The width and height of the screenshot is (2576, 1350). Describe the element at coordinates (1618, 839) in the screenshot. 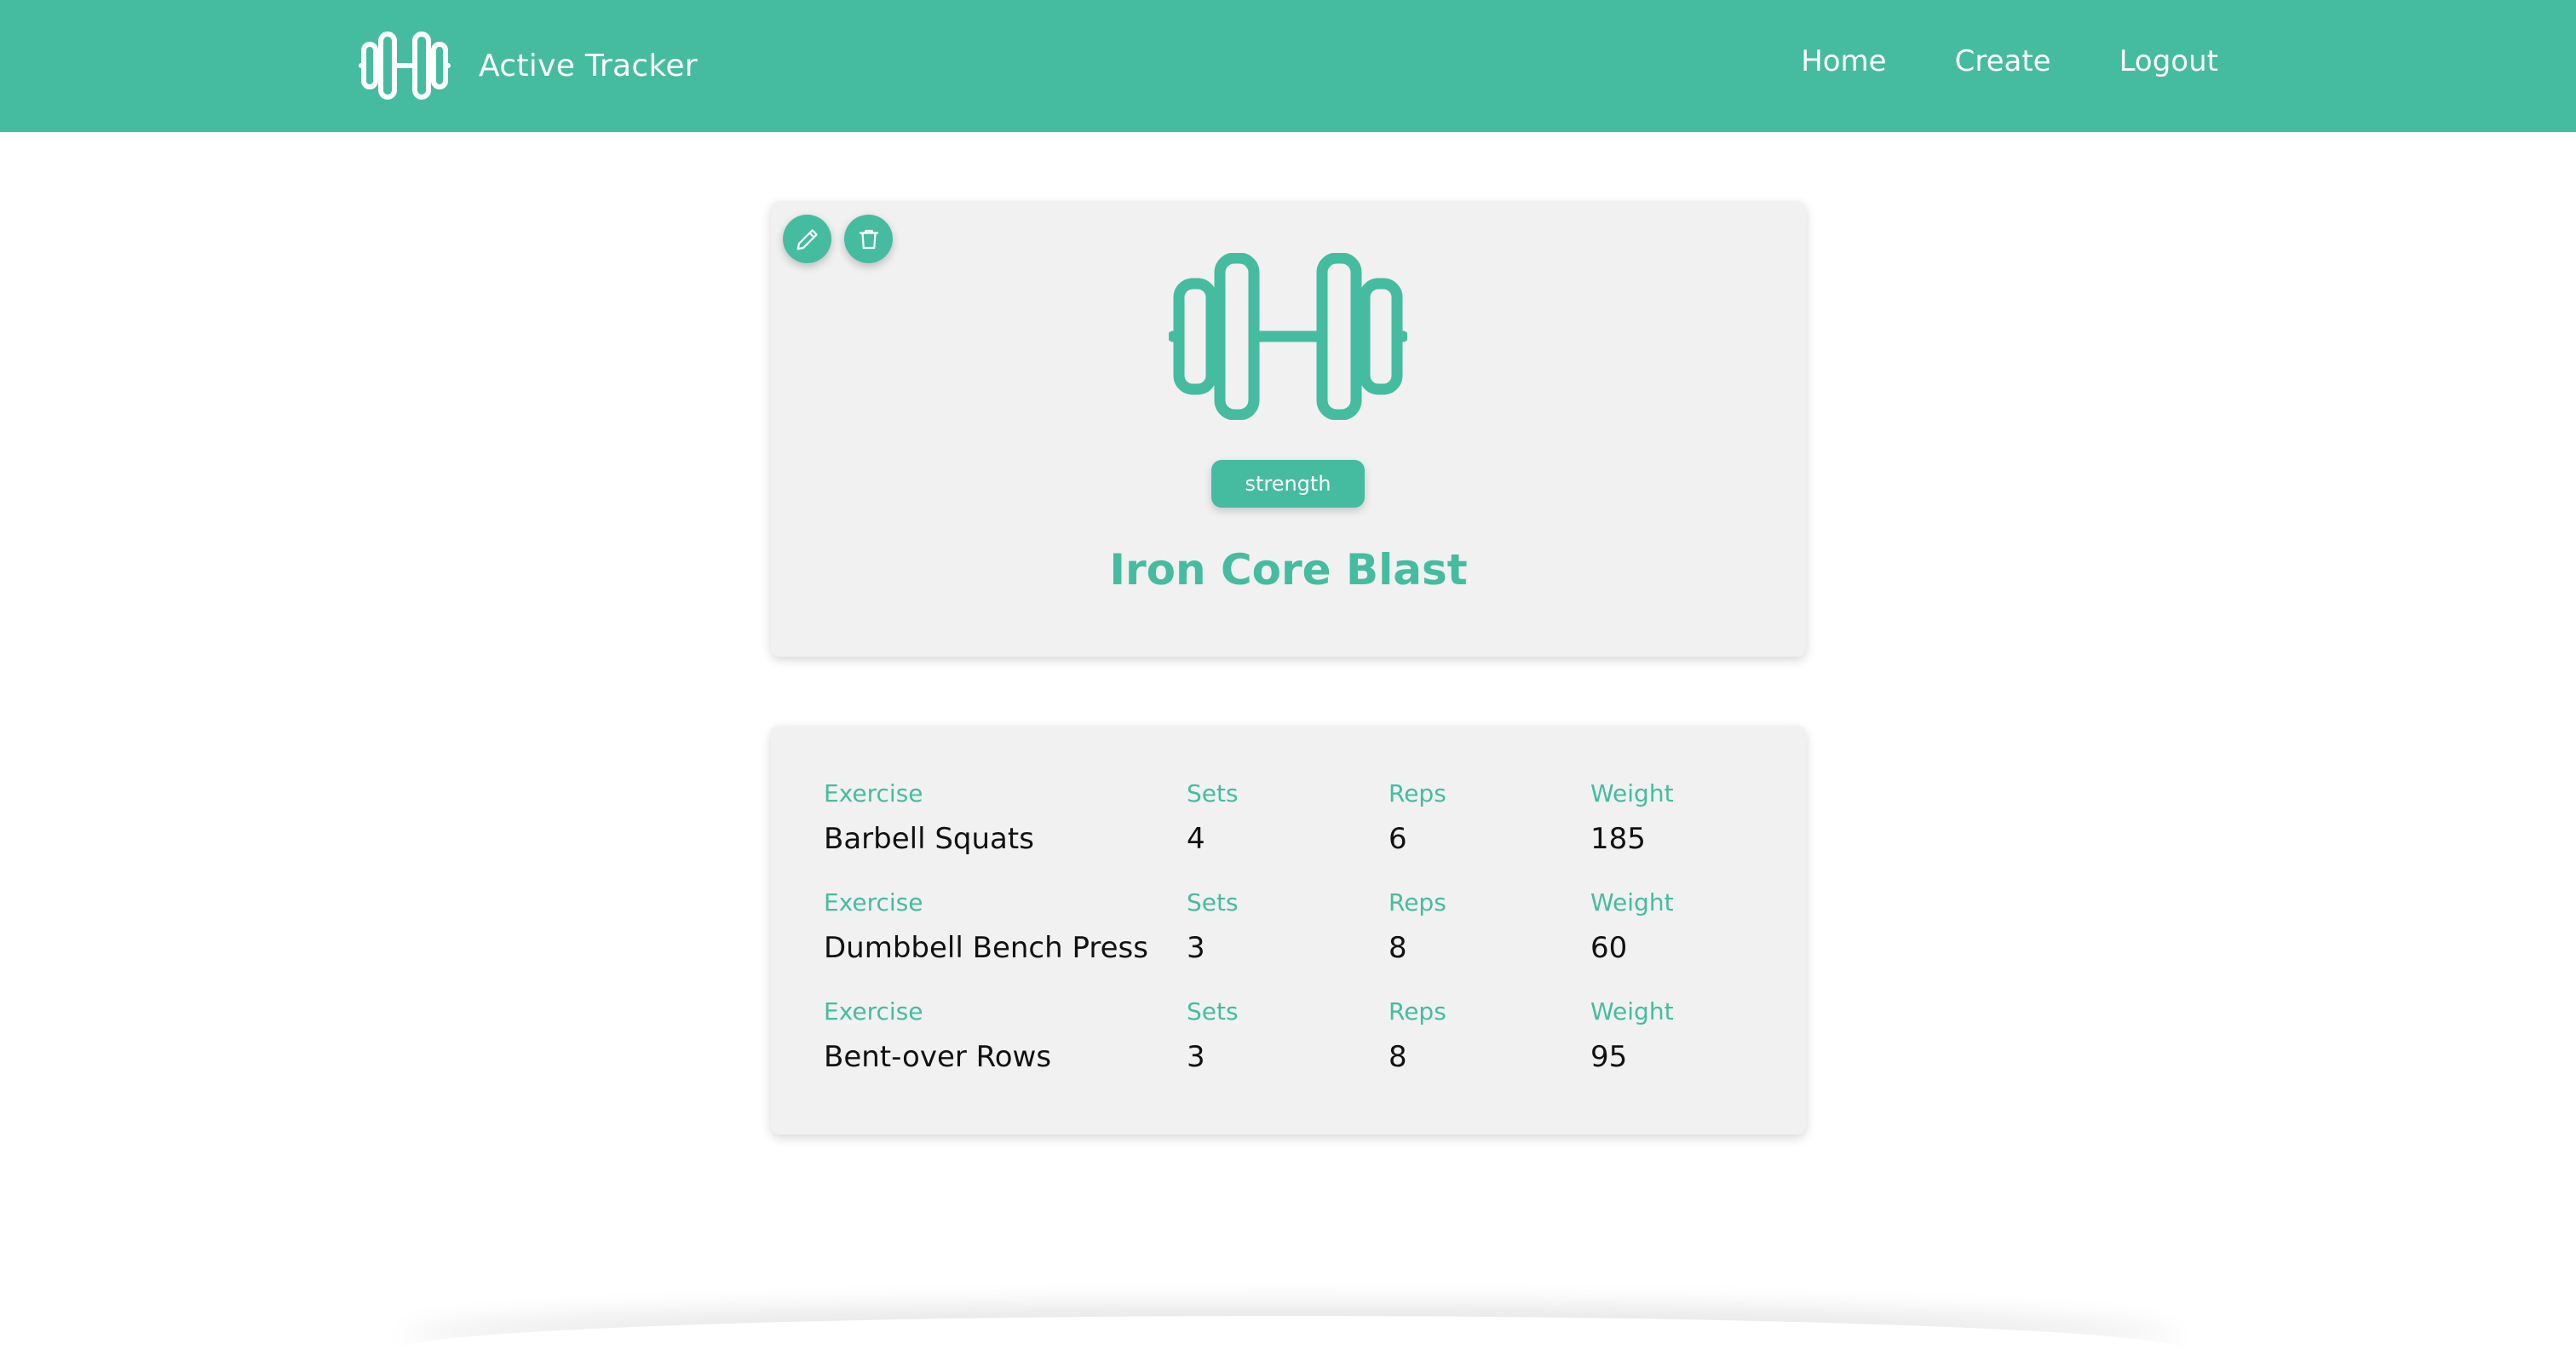

I see `weight-value: 185` at that location.